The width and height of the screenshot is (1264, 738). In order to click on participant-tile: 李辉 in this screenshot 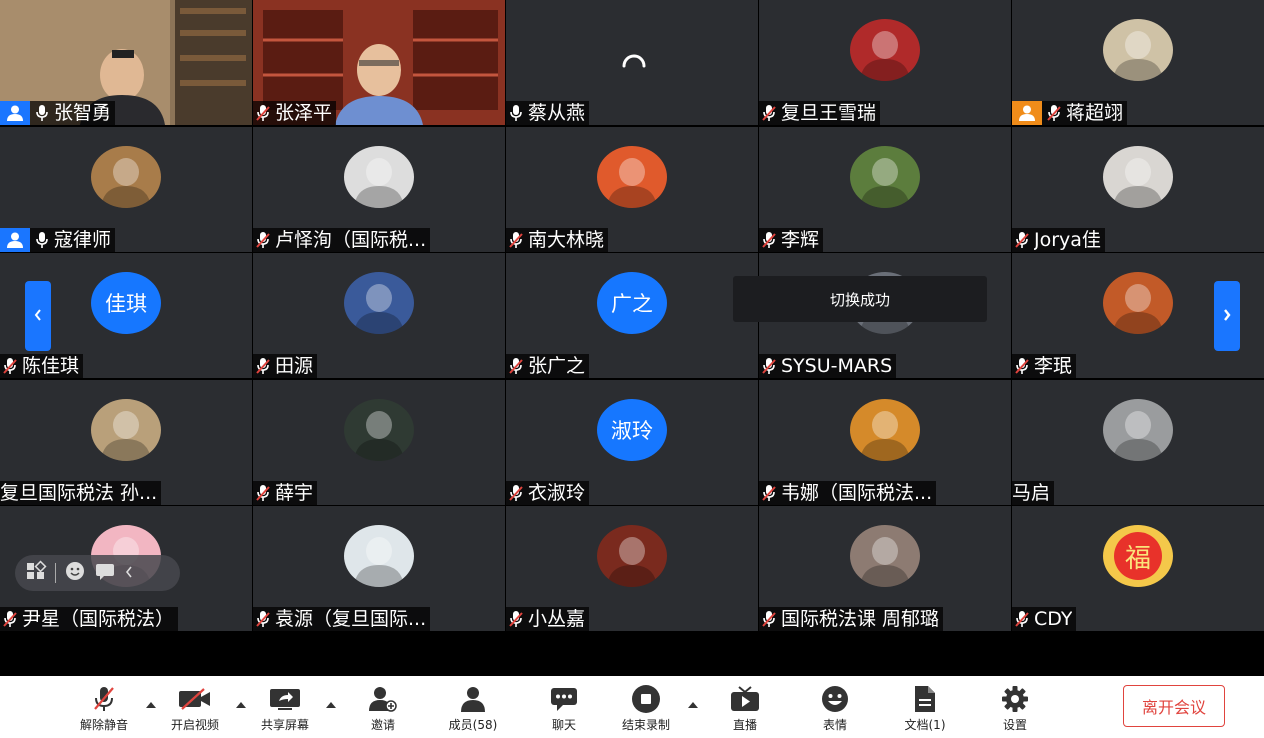, I will do `click(885, 189)`.